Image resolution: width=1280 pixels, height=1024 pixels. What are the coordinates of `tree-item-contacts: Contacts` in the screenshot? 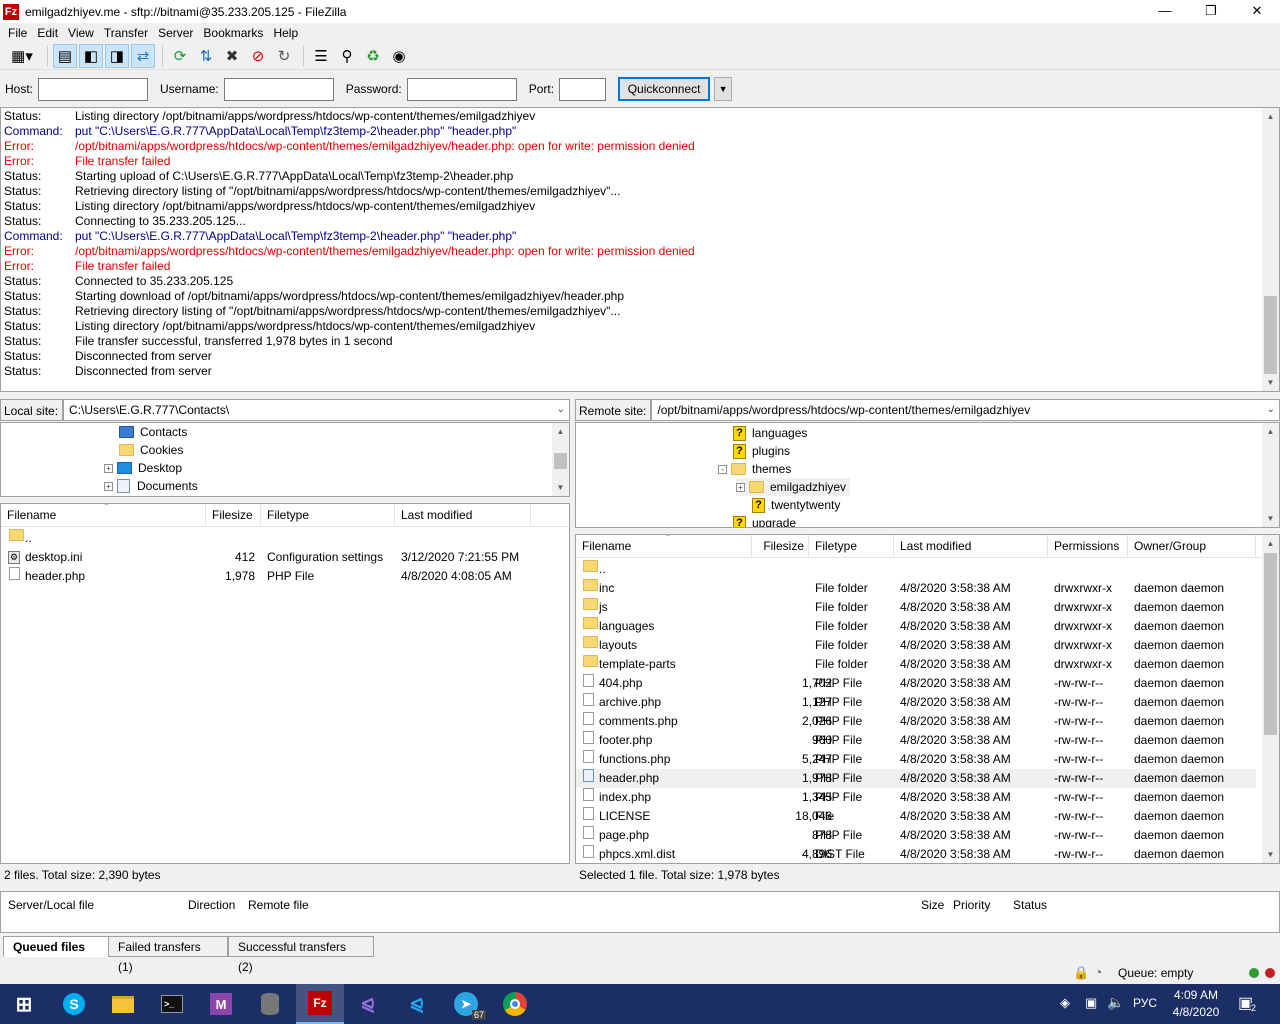 It's located at (153, 432).